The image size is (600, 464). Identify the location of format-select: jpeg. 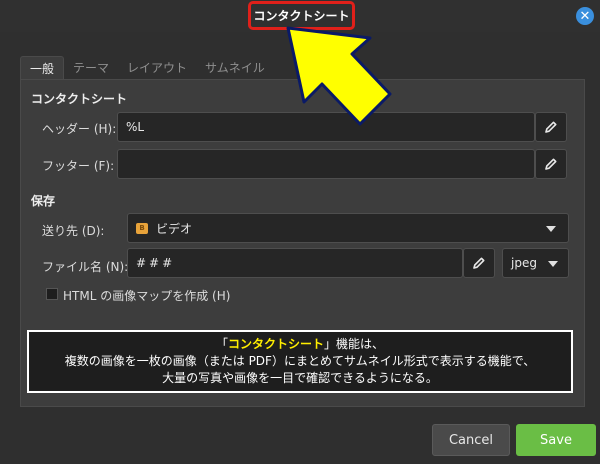
(535, 263).